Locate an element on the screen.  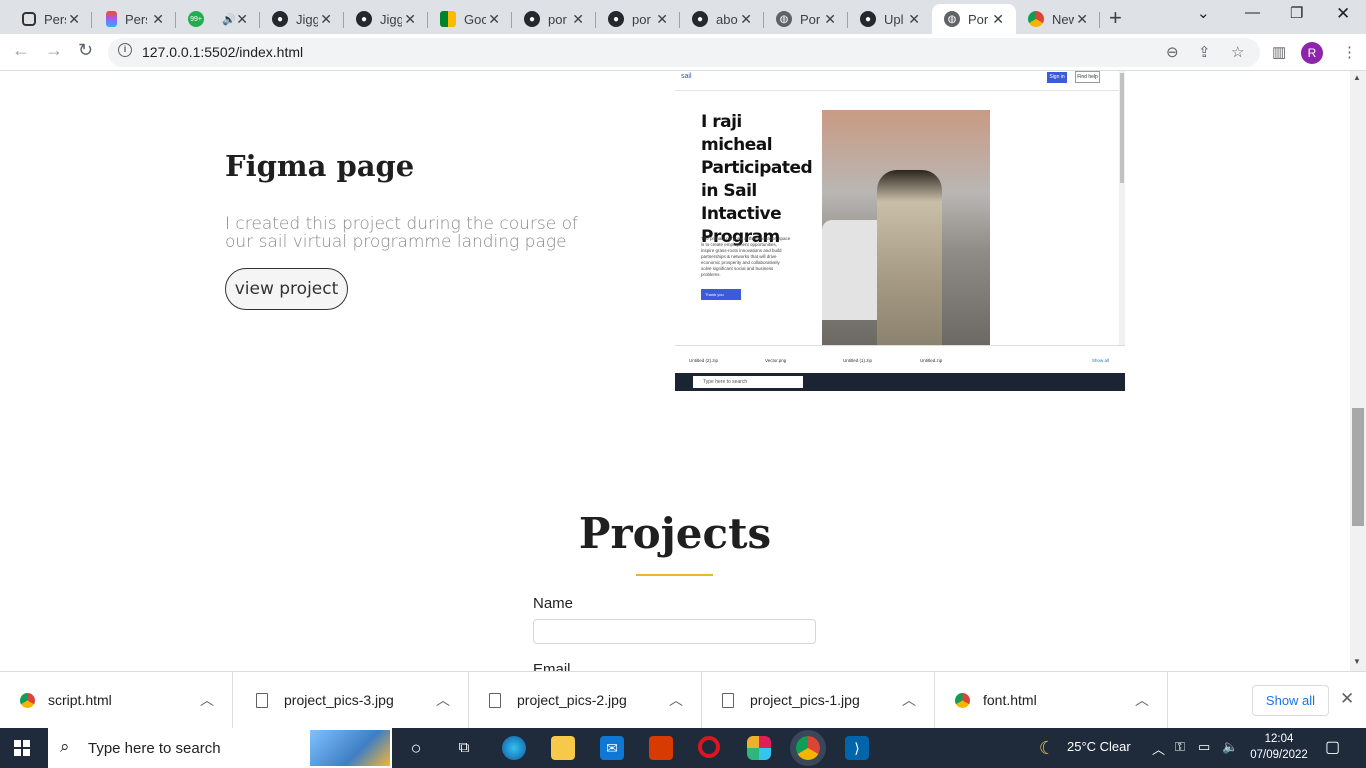
preview-findhelp: Find help is located at coordinates (1087, 77).